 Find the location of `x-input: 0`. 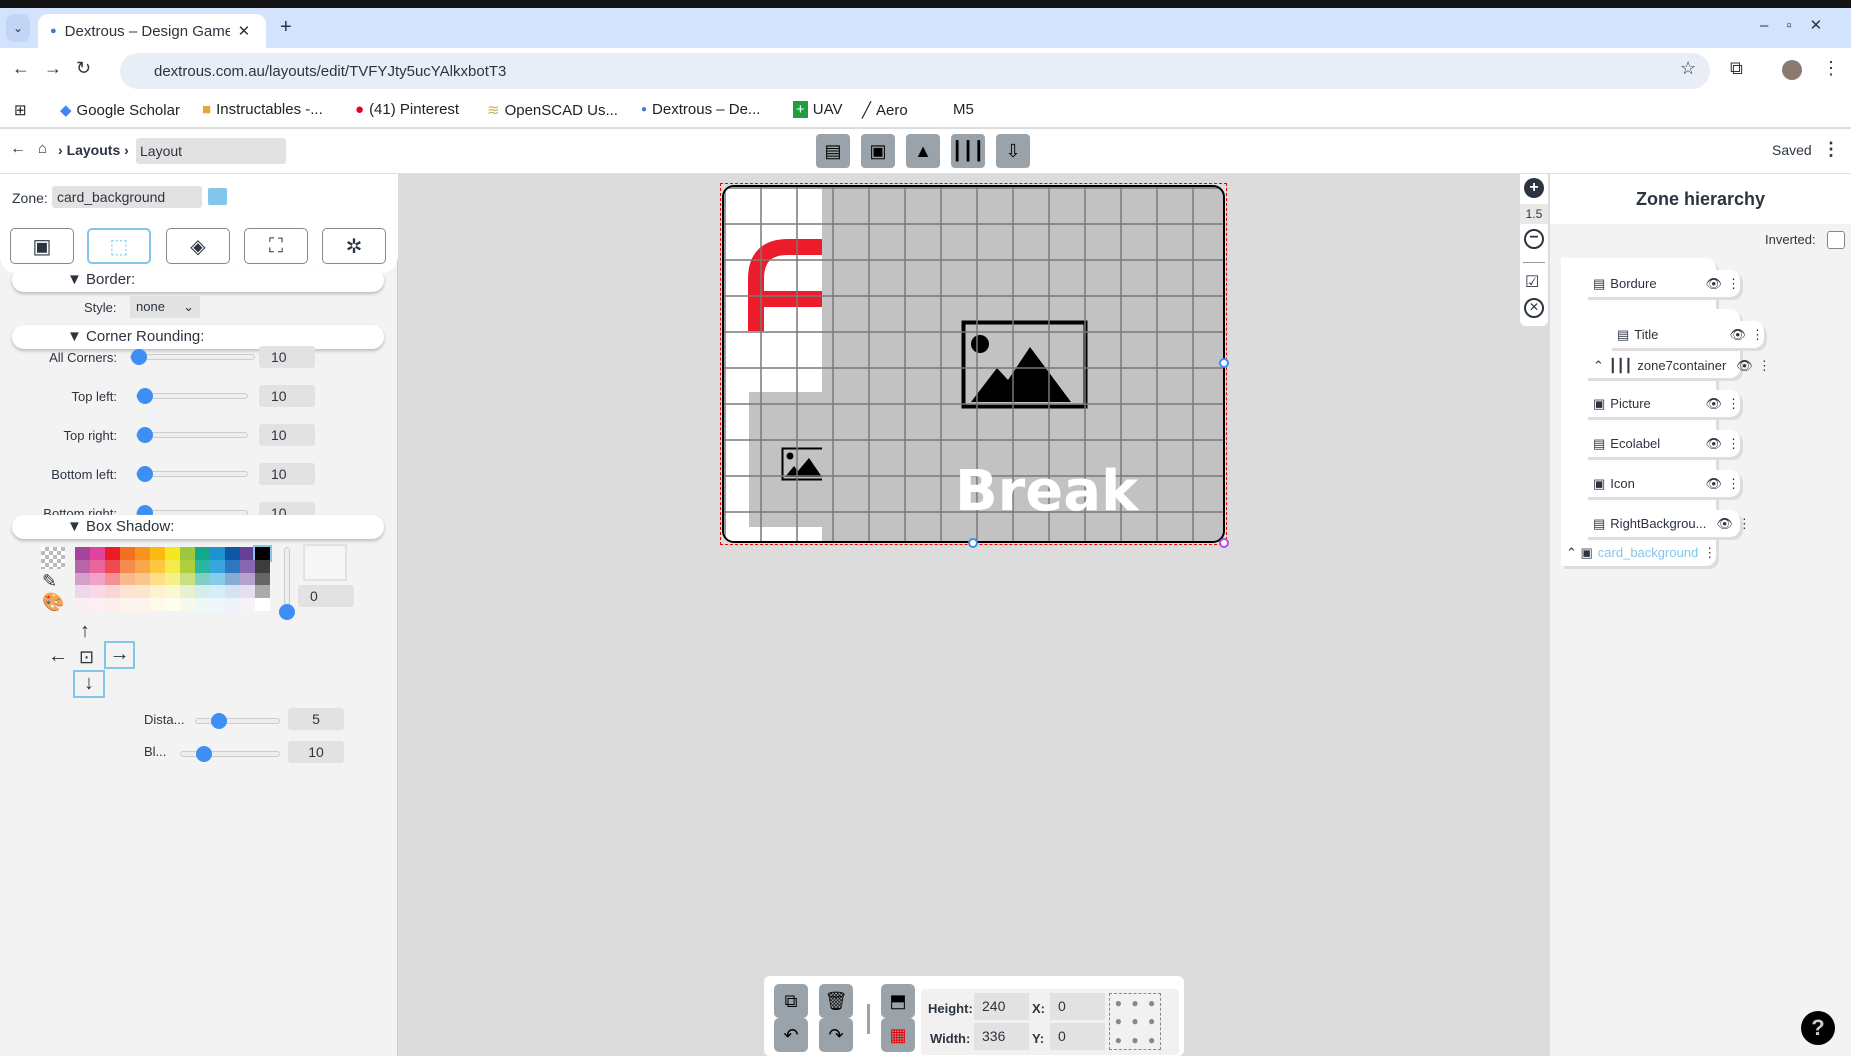

x-input: 0 is located at coordinates (1077, 1006).